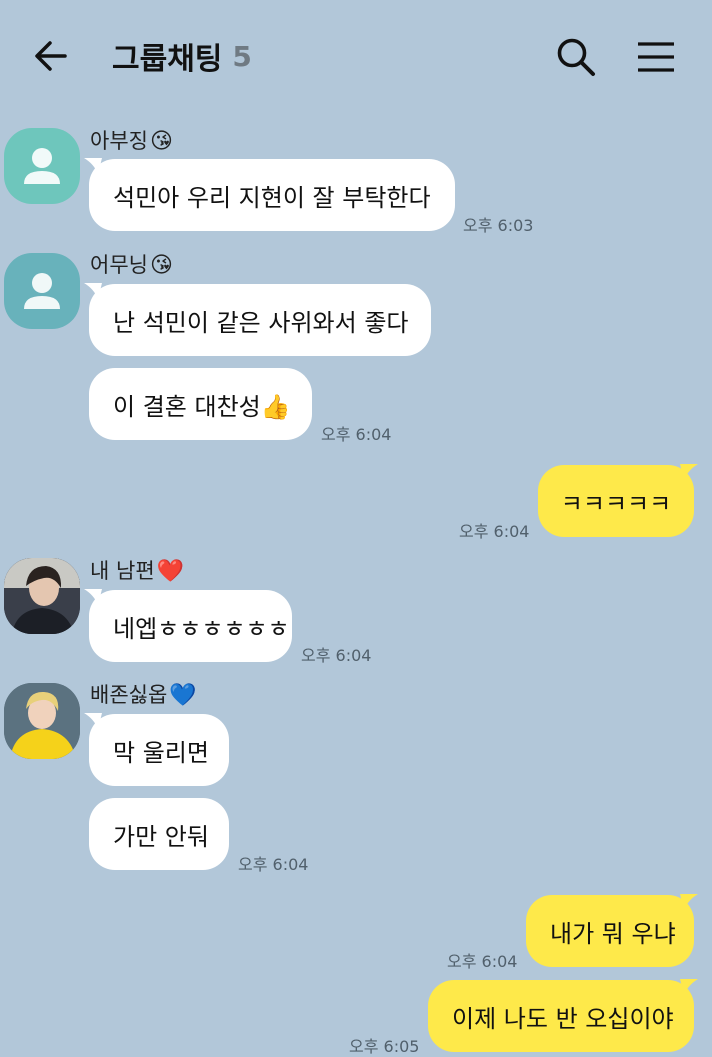  Describe the element at coordinates (159, 750) in the screenshot. I see `message-bubble: 막 울리면` at that location.